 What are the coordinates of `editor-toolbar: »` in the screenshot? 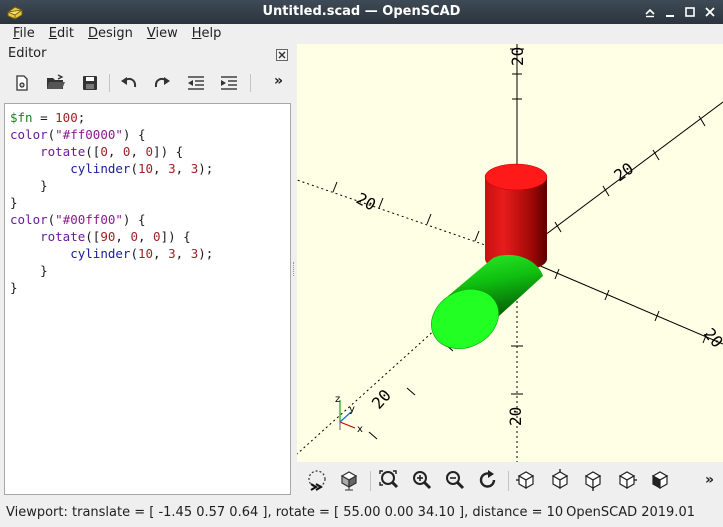 It's located at (150, 83).